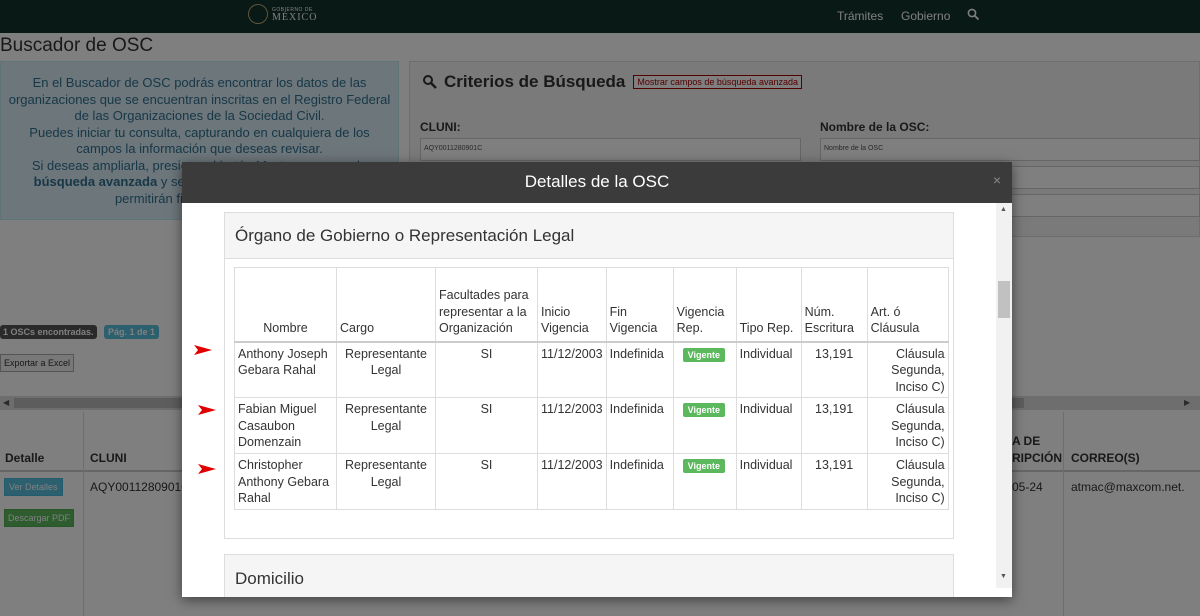  What do you see at coordinates (704, 304) in the screenshot?
I see `col-vigencia-rep: Vigencia Rep.` at bounding box center [704, 304].